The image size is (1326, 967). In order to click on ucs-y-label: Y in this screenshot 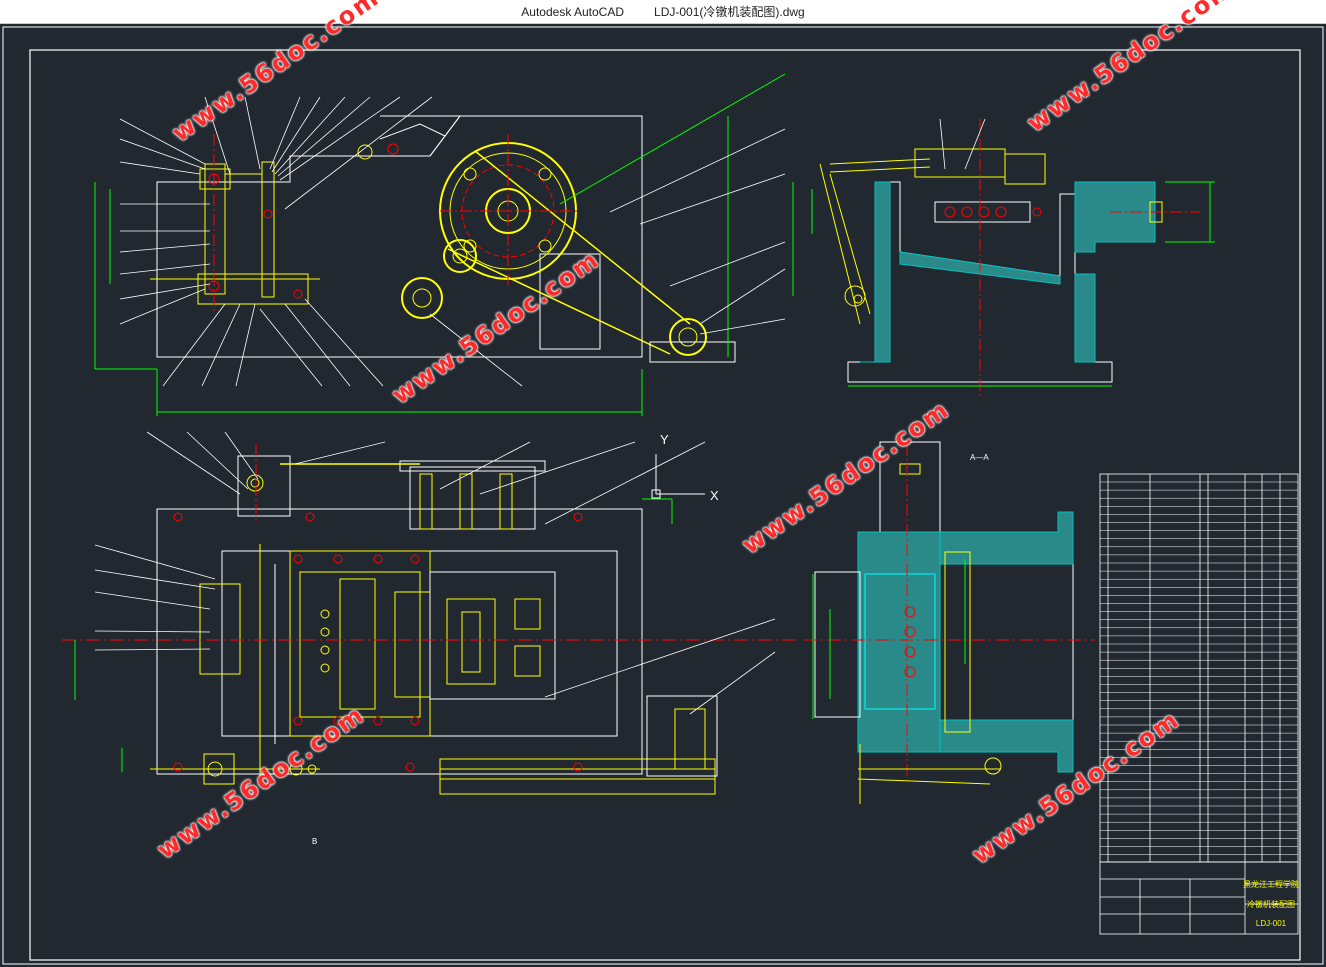, I will do `click(664, 439)`.